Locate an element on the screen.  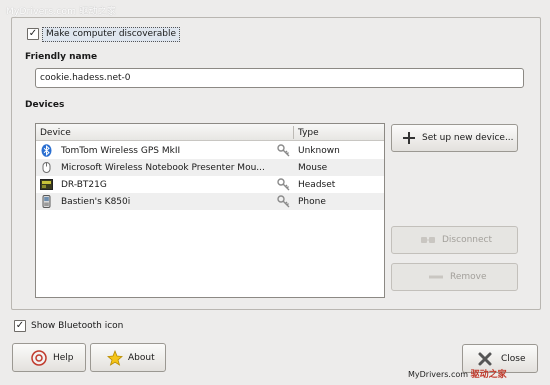
friendly-name-title: Friendly name is located at coordinates (61, 57).